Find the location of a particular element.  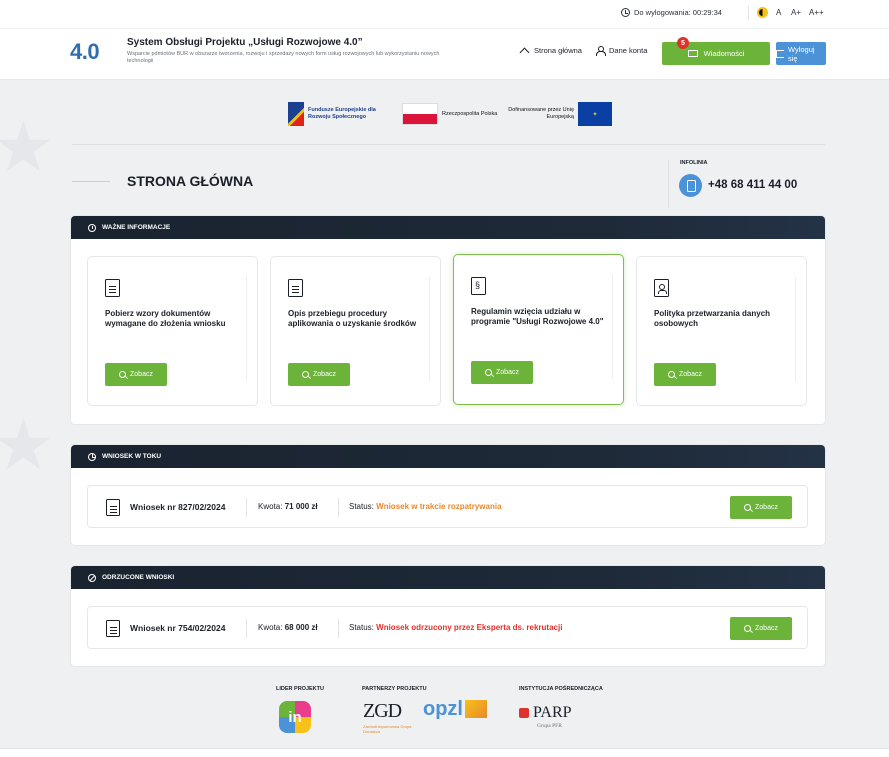

nav-home: Strona główna is located at coordinates (551, 50).